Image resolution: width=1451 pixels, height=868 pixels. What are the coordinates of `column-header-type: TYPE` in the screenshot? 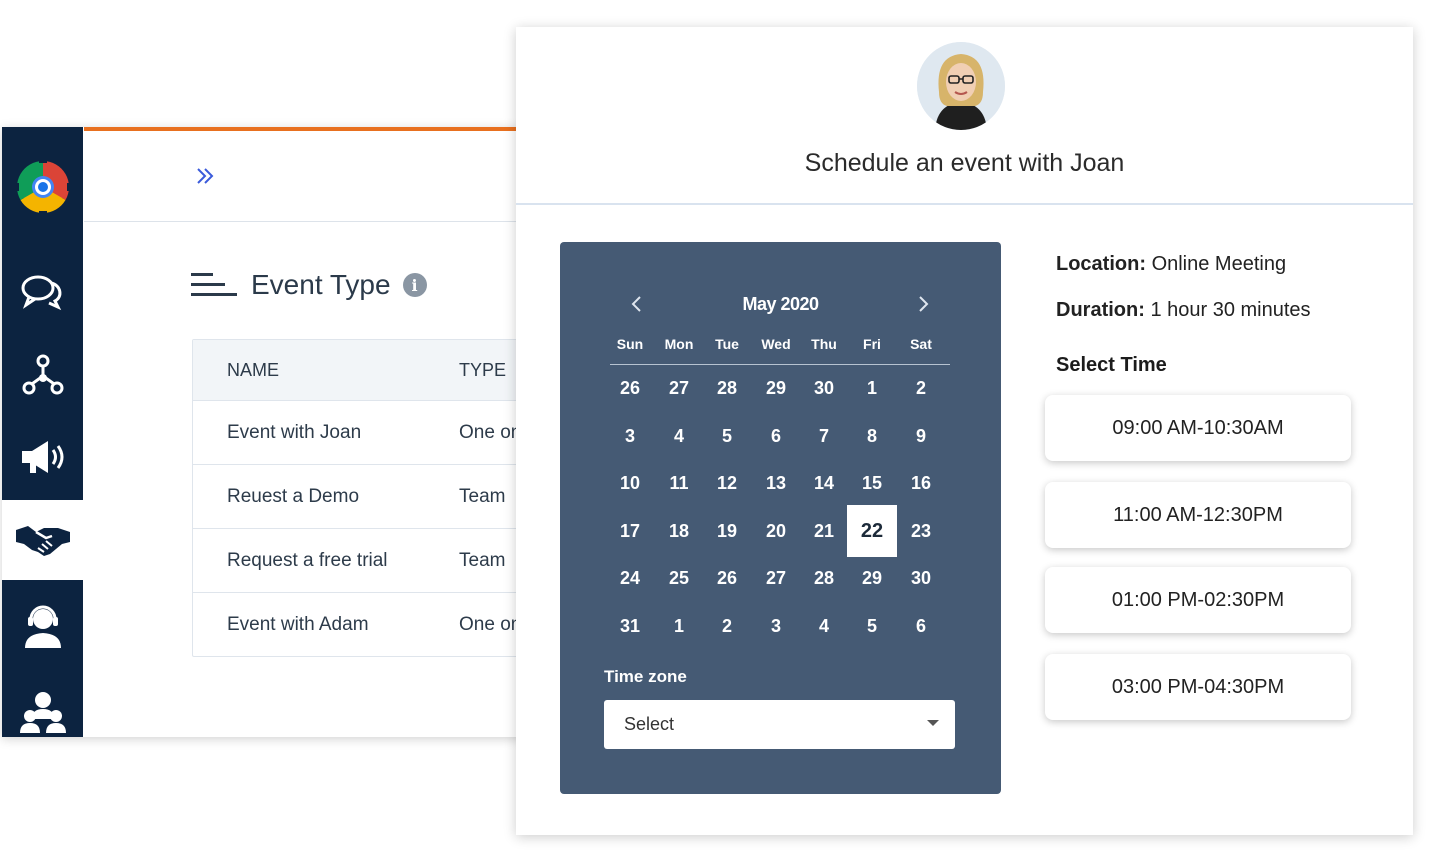 It's located at (482, 370).